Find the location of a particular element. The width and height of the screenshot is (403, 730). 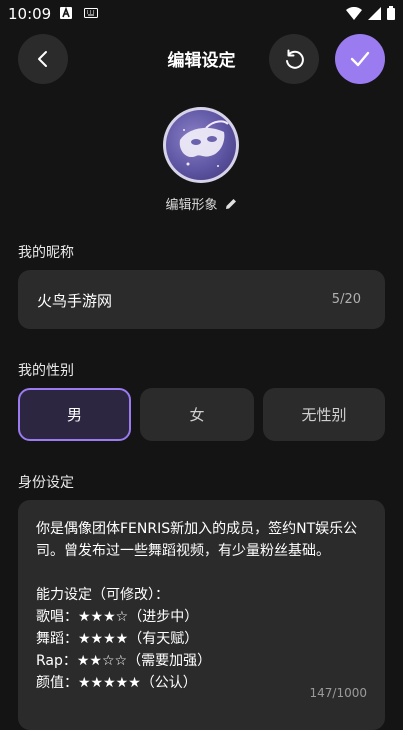

nickname-section-label: 我的昵称 is located at coordinates (46, 253).